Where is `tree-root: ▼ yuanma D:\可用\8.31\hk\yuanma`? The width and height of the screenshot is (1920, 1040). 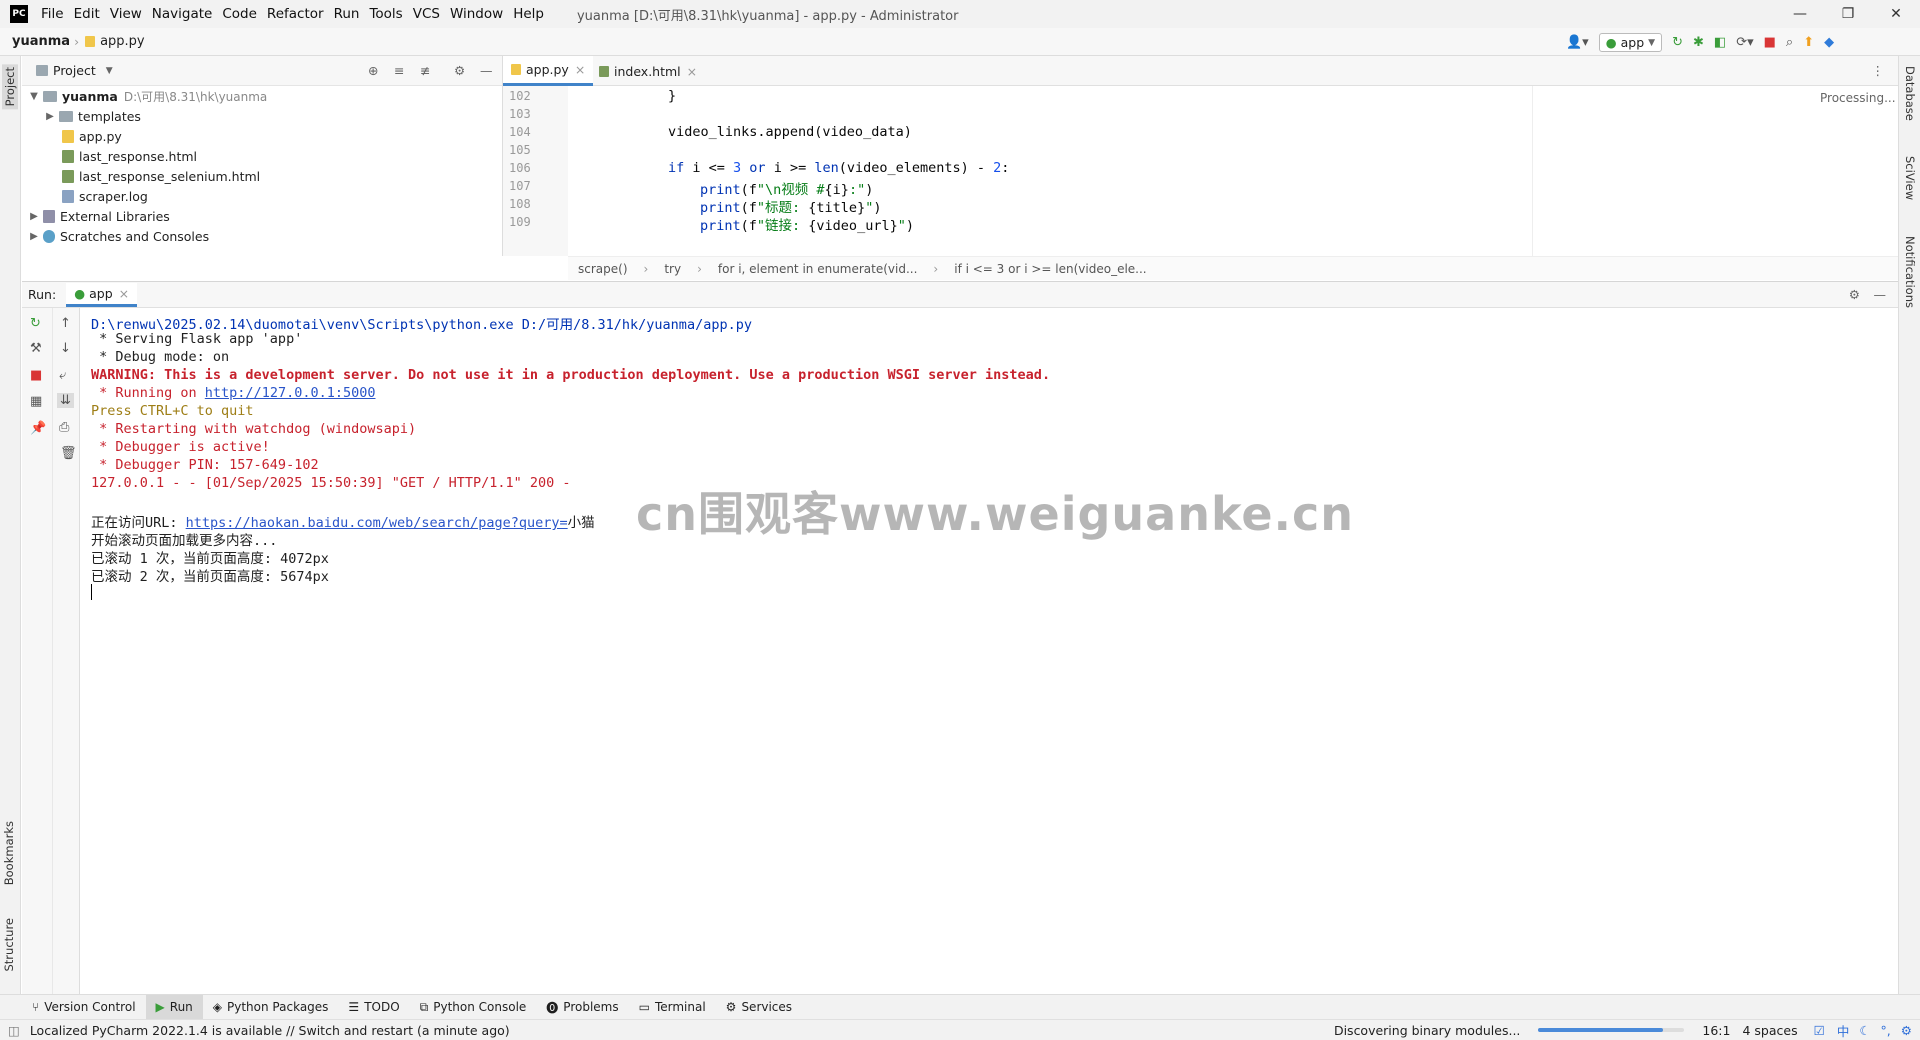 tree-root: ▼ yuanma D:\可用\8.31\hk\yuanma is located at coordinates (147, 96).